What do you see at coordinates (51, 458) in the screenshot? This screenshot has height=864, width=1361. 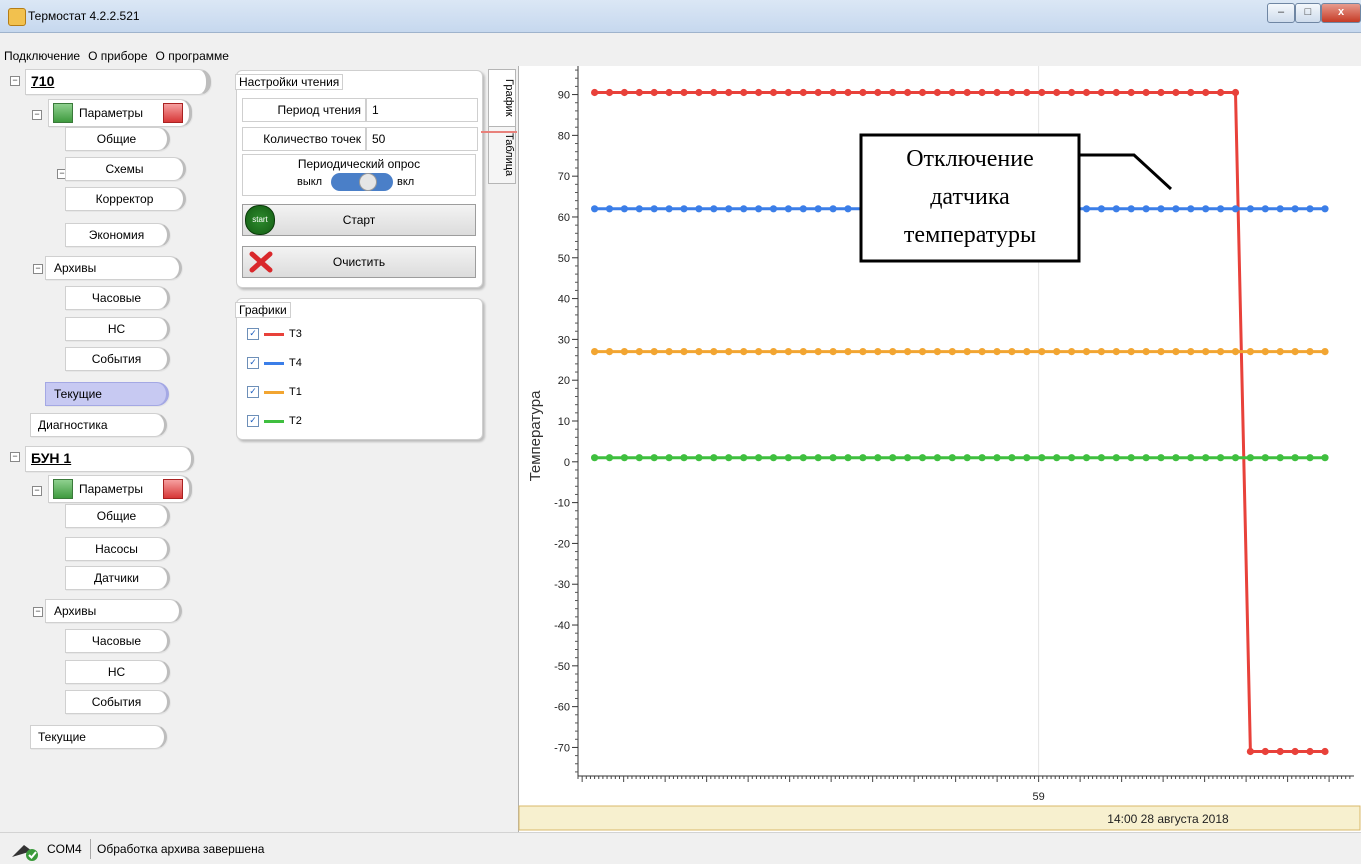 I see `device-name: БУН 1` at bounding box center [51, 458].